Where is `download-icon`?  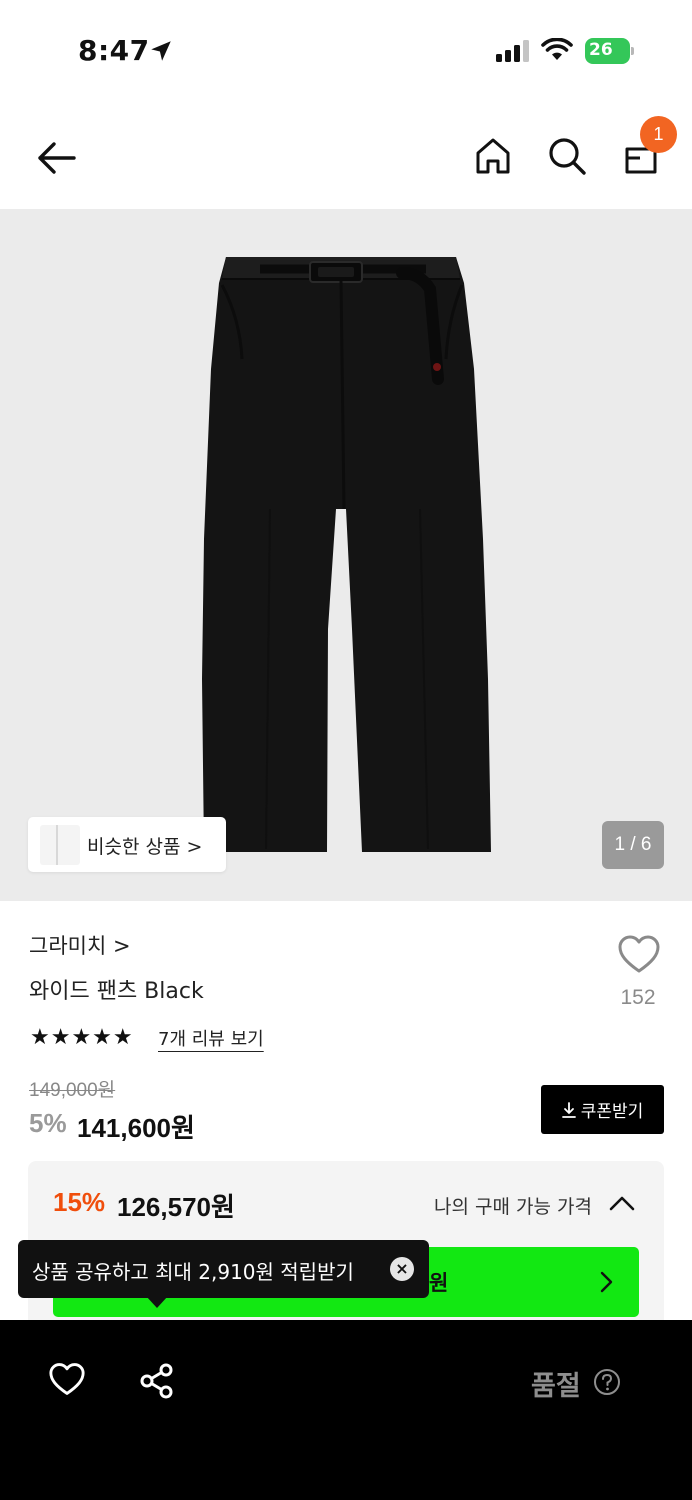
download-icon is located at coordinates (568, 1109).